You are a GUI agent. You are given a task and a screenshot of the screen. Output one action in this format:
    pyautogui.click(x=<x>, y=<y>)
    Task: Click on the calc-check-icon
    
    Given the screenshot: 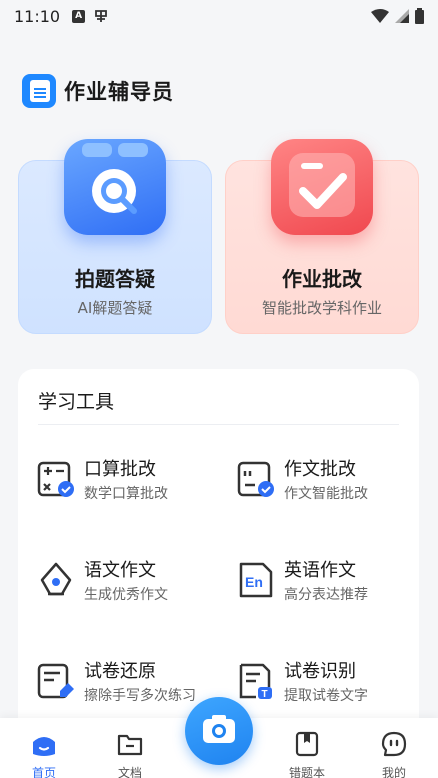 What is the action you would take?
    pyautogui.click(x=55, y=479)
    